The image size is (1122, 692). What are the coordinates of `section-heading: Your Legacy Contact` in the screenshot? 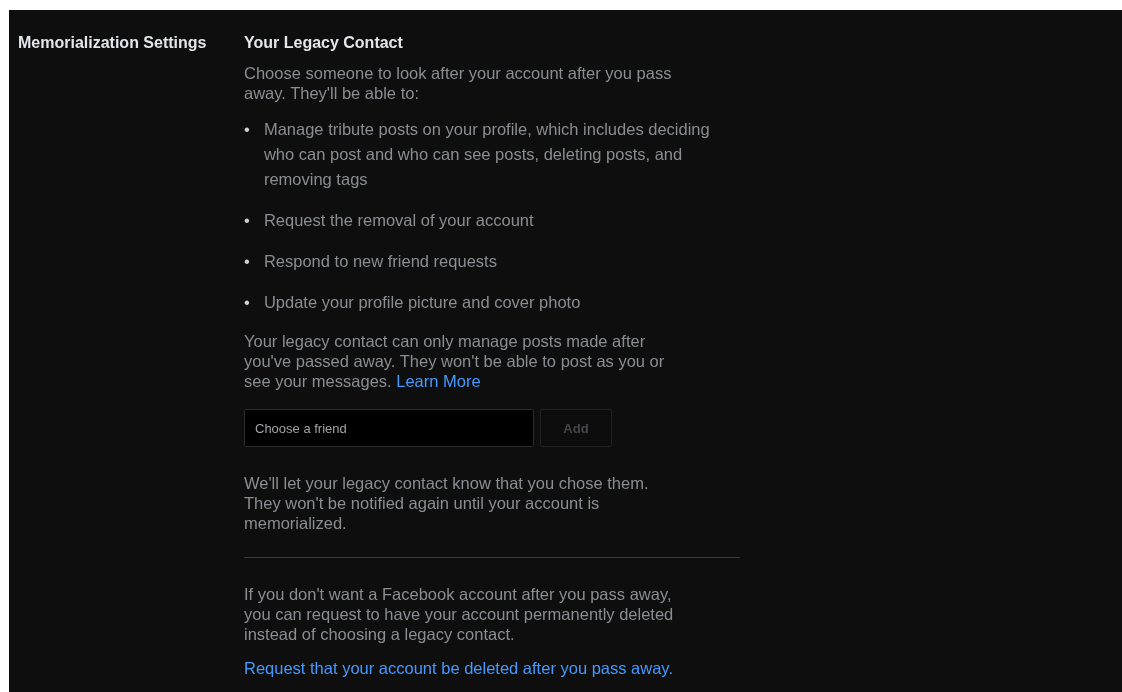 It's located at (324, 43).